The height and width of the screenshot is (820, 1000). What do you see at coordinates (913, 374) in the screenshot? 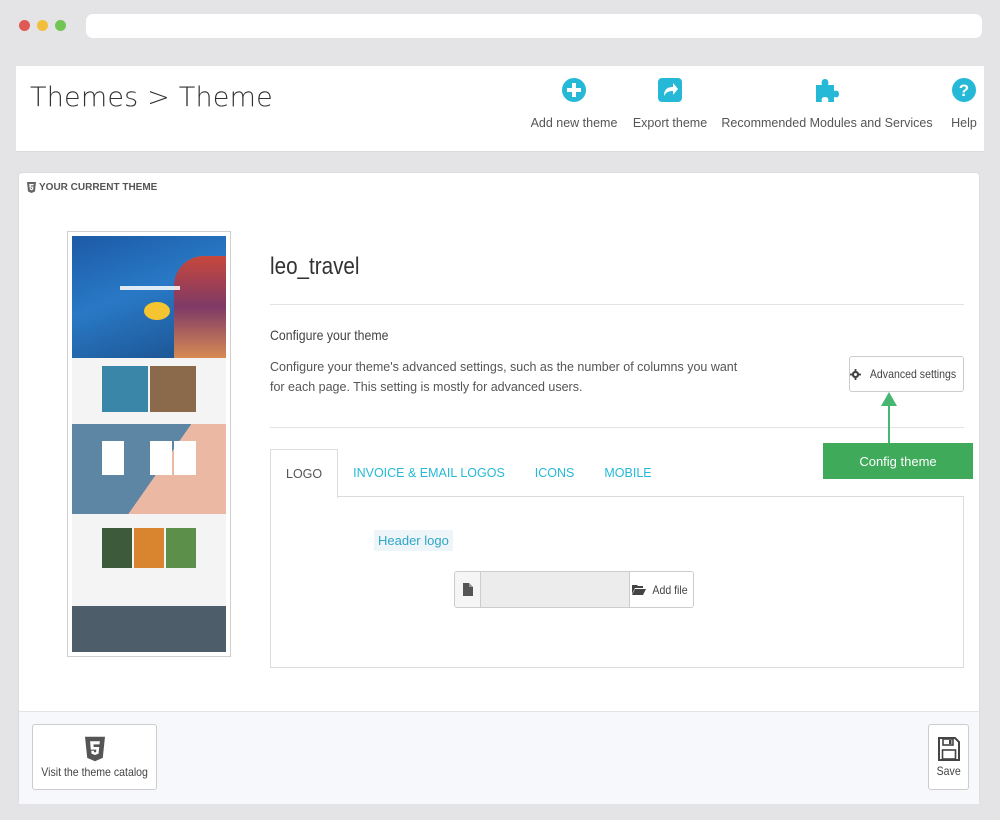
I see `advanced-settings-label: Advanced settings` at bounding box center [913, 374].